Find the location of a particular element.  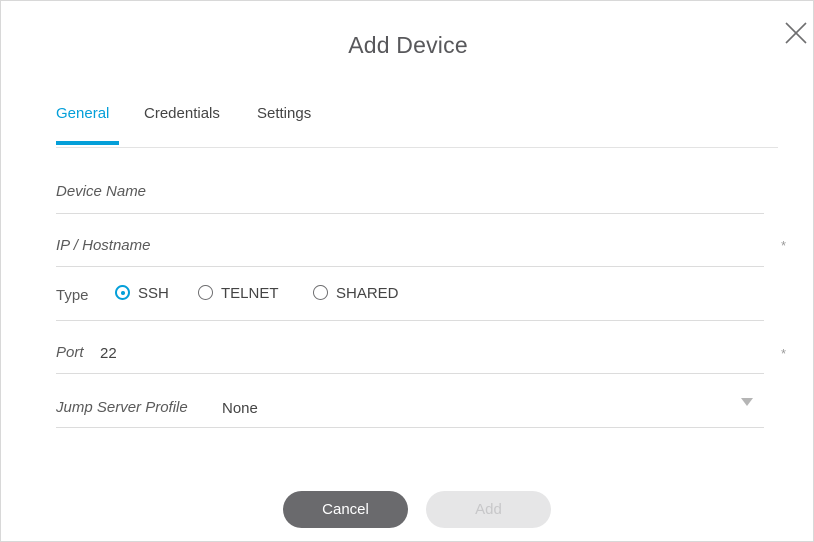

add-button: Add is located at coordinates (488, 509).